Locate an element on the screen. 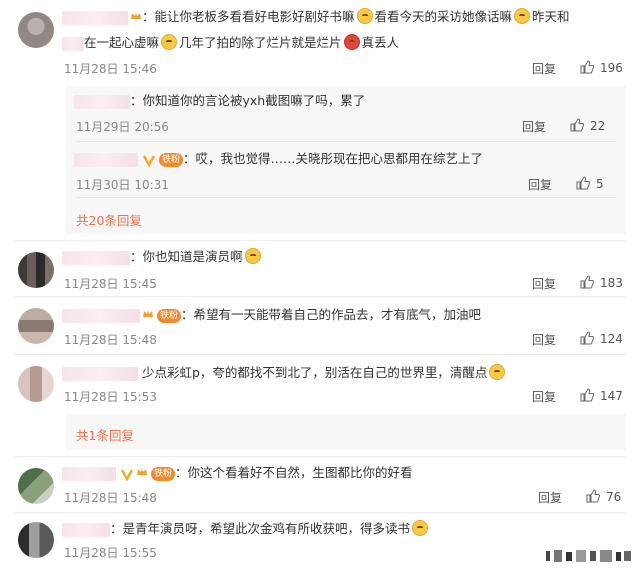 The height and width of the screenshot is (568, 640). comment-item: ：你也知道是演员啊 11月28日 15:45 回复 183 is located at coordinates (320, 268).